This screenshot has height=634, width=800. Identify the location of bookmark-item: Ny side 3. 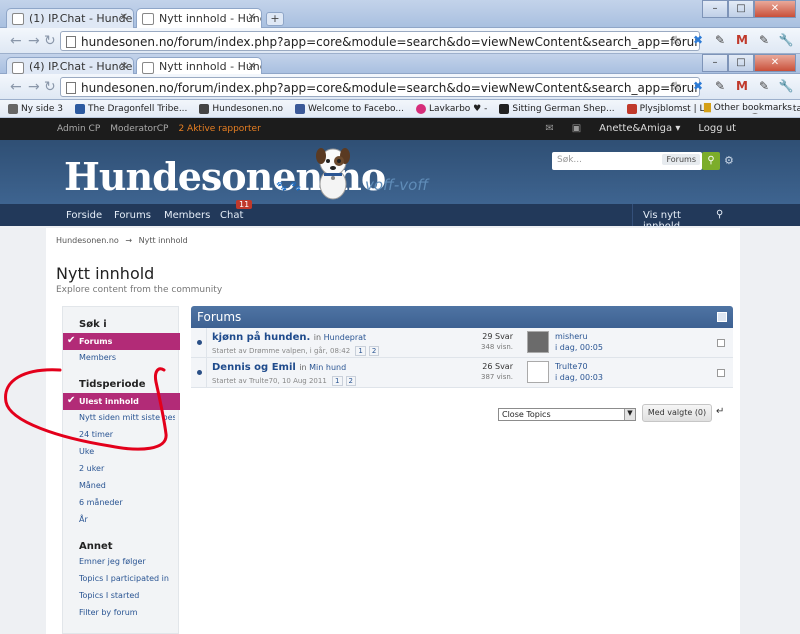
(35, 108).